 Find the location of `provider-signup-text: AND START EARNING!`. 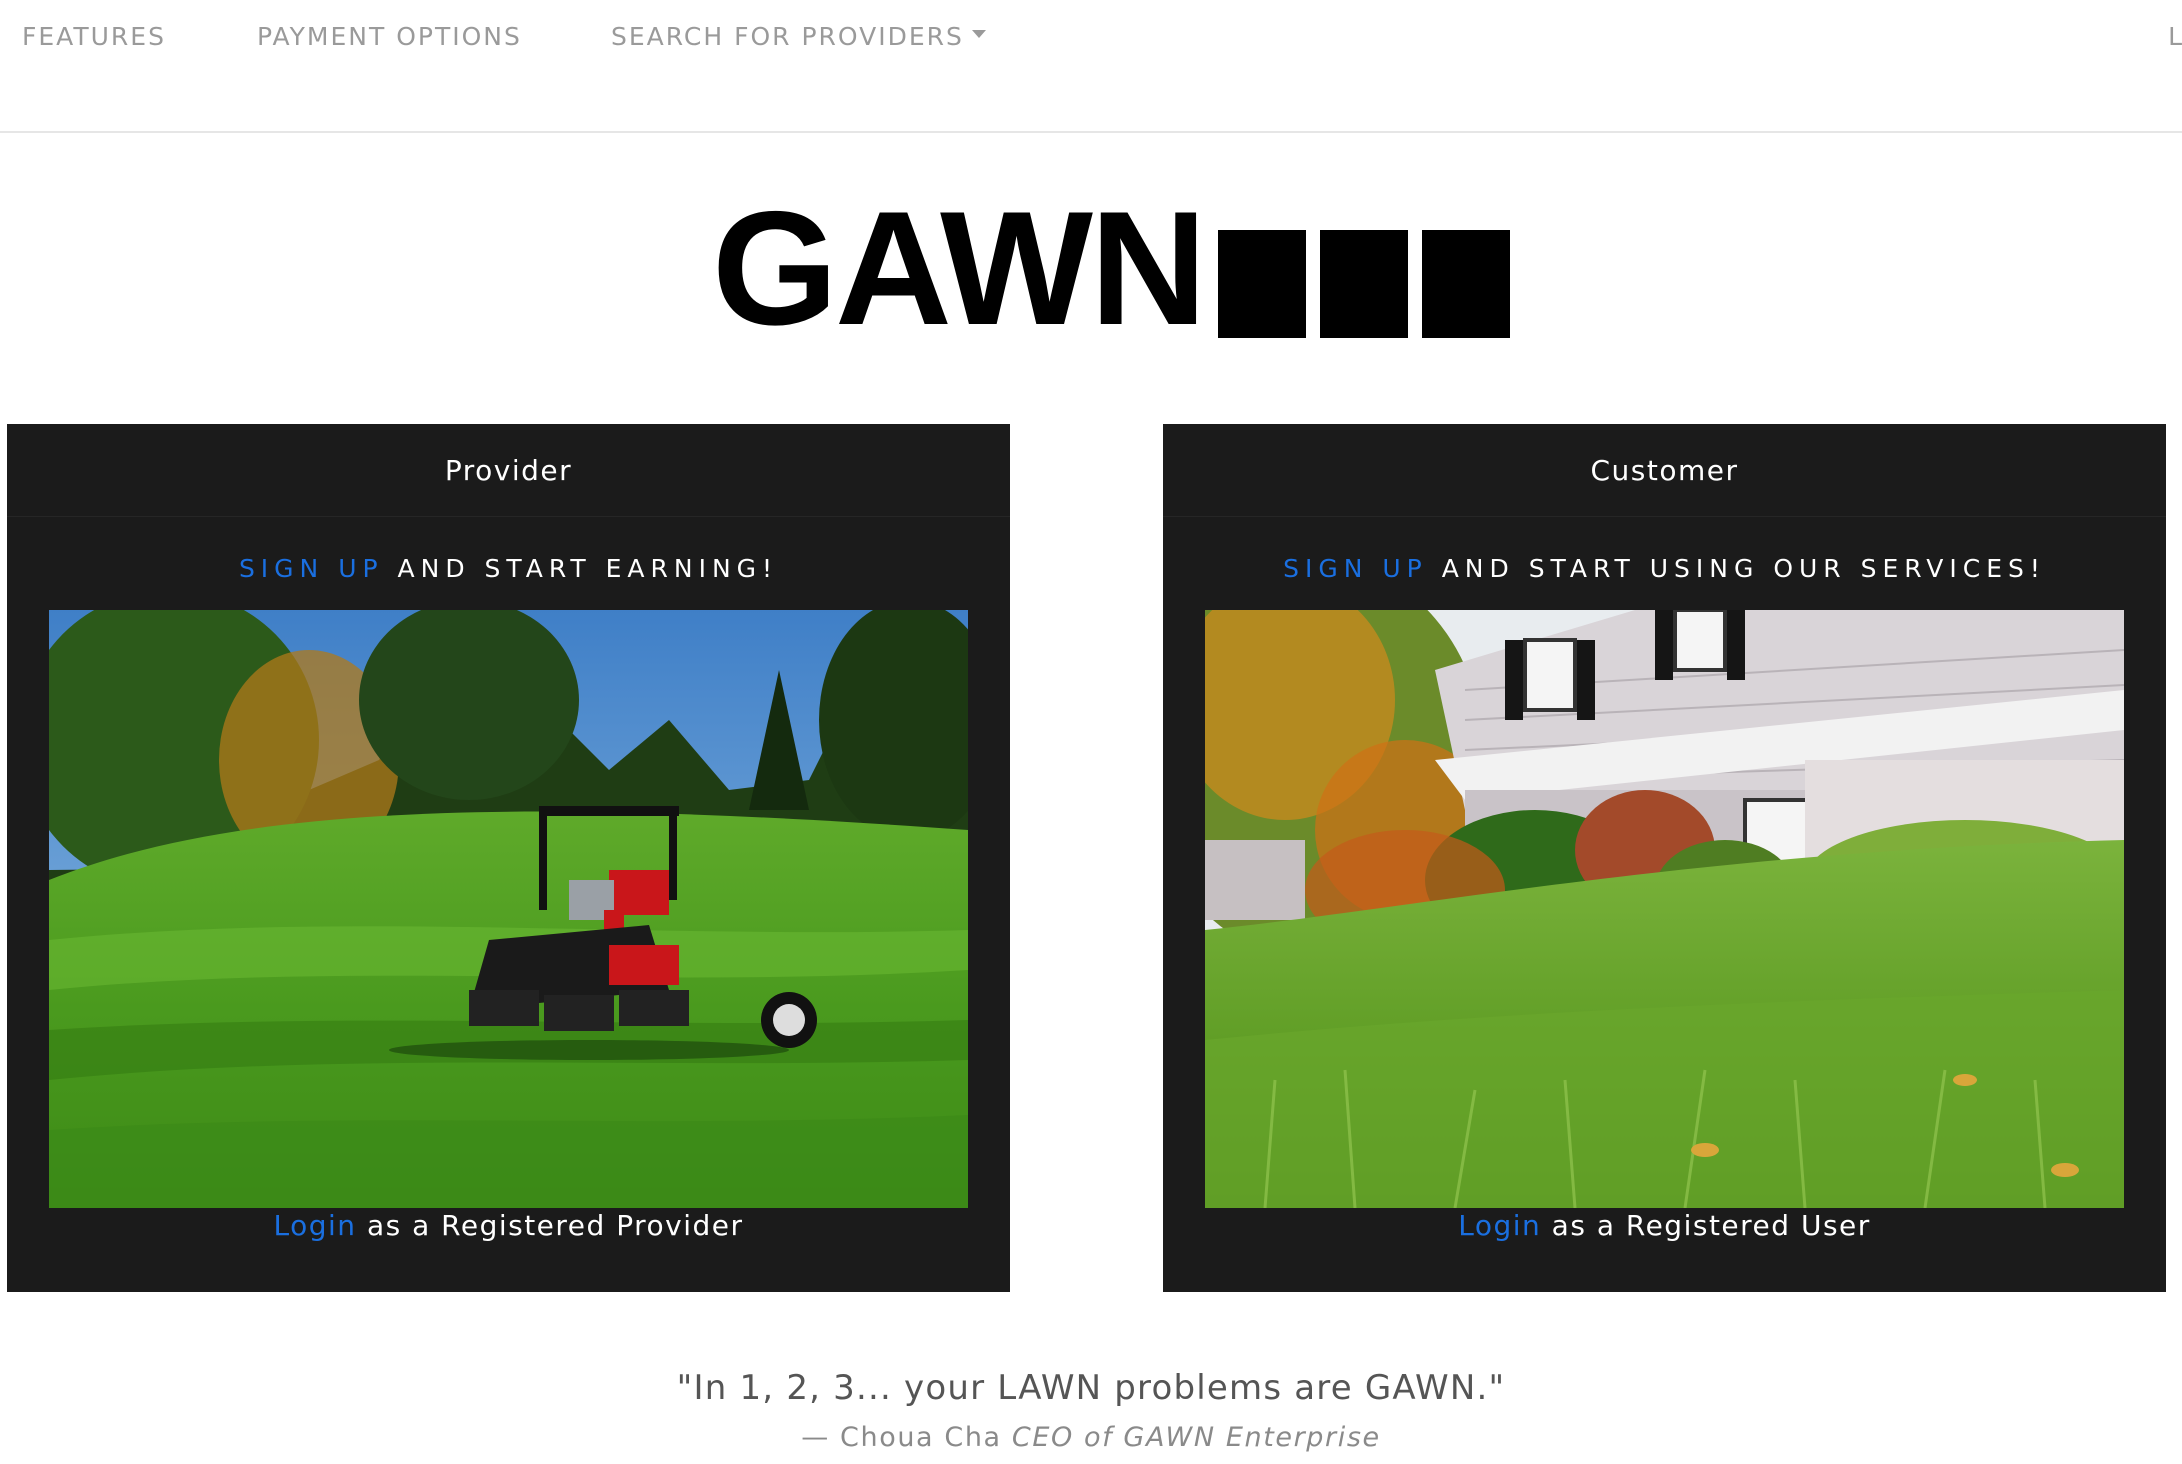

provider-signup-text: AND START EARNING! is located at coordinates (588, 568).